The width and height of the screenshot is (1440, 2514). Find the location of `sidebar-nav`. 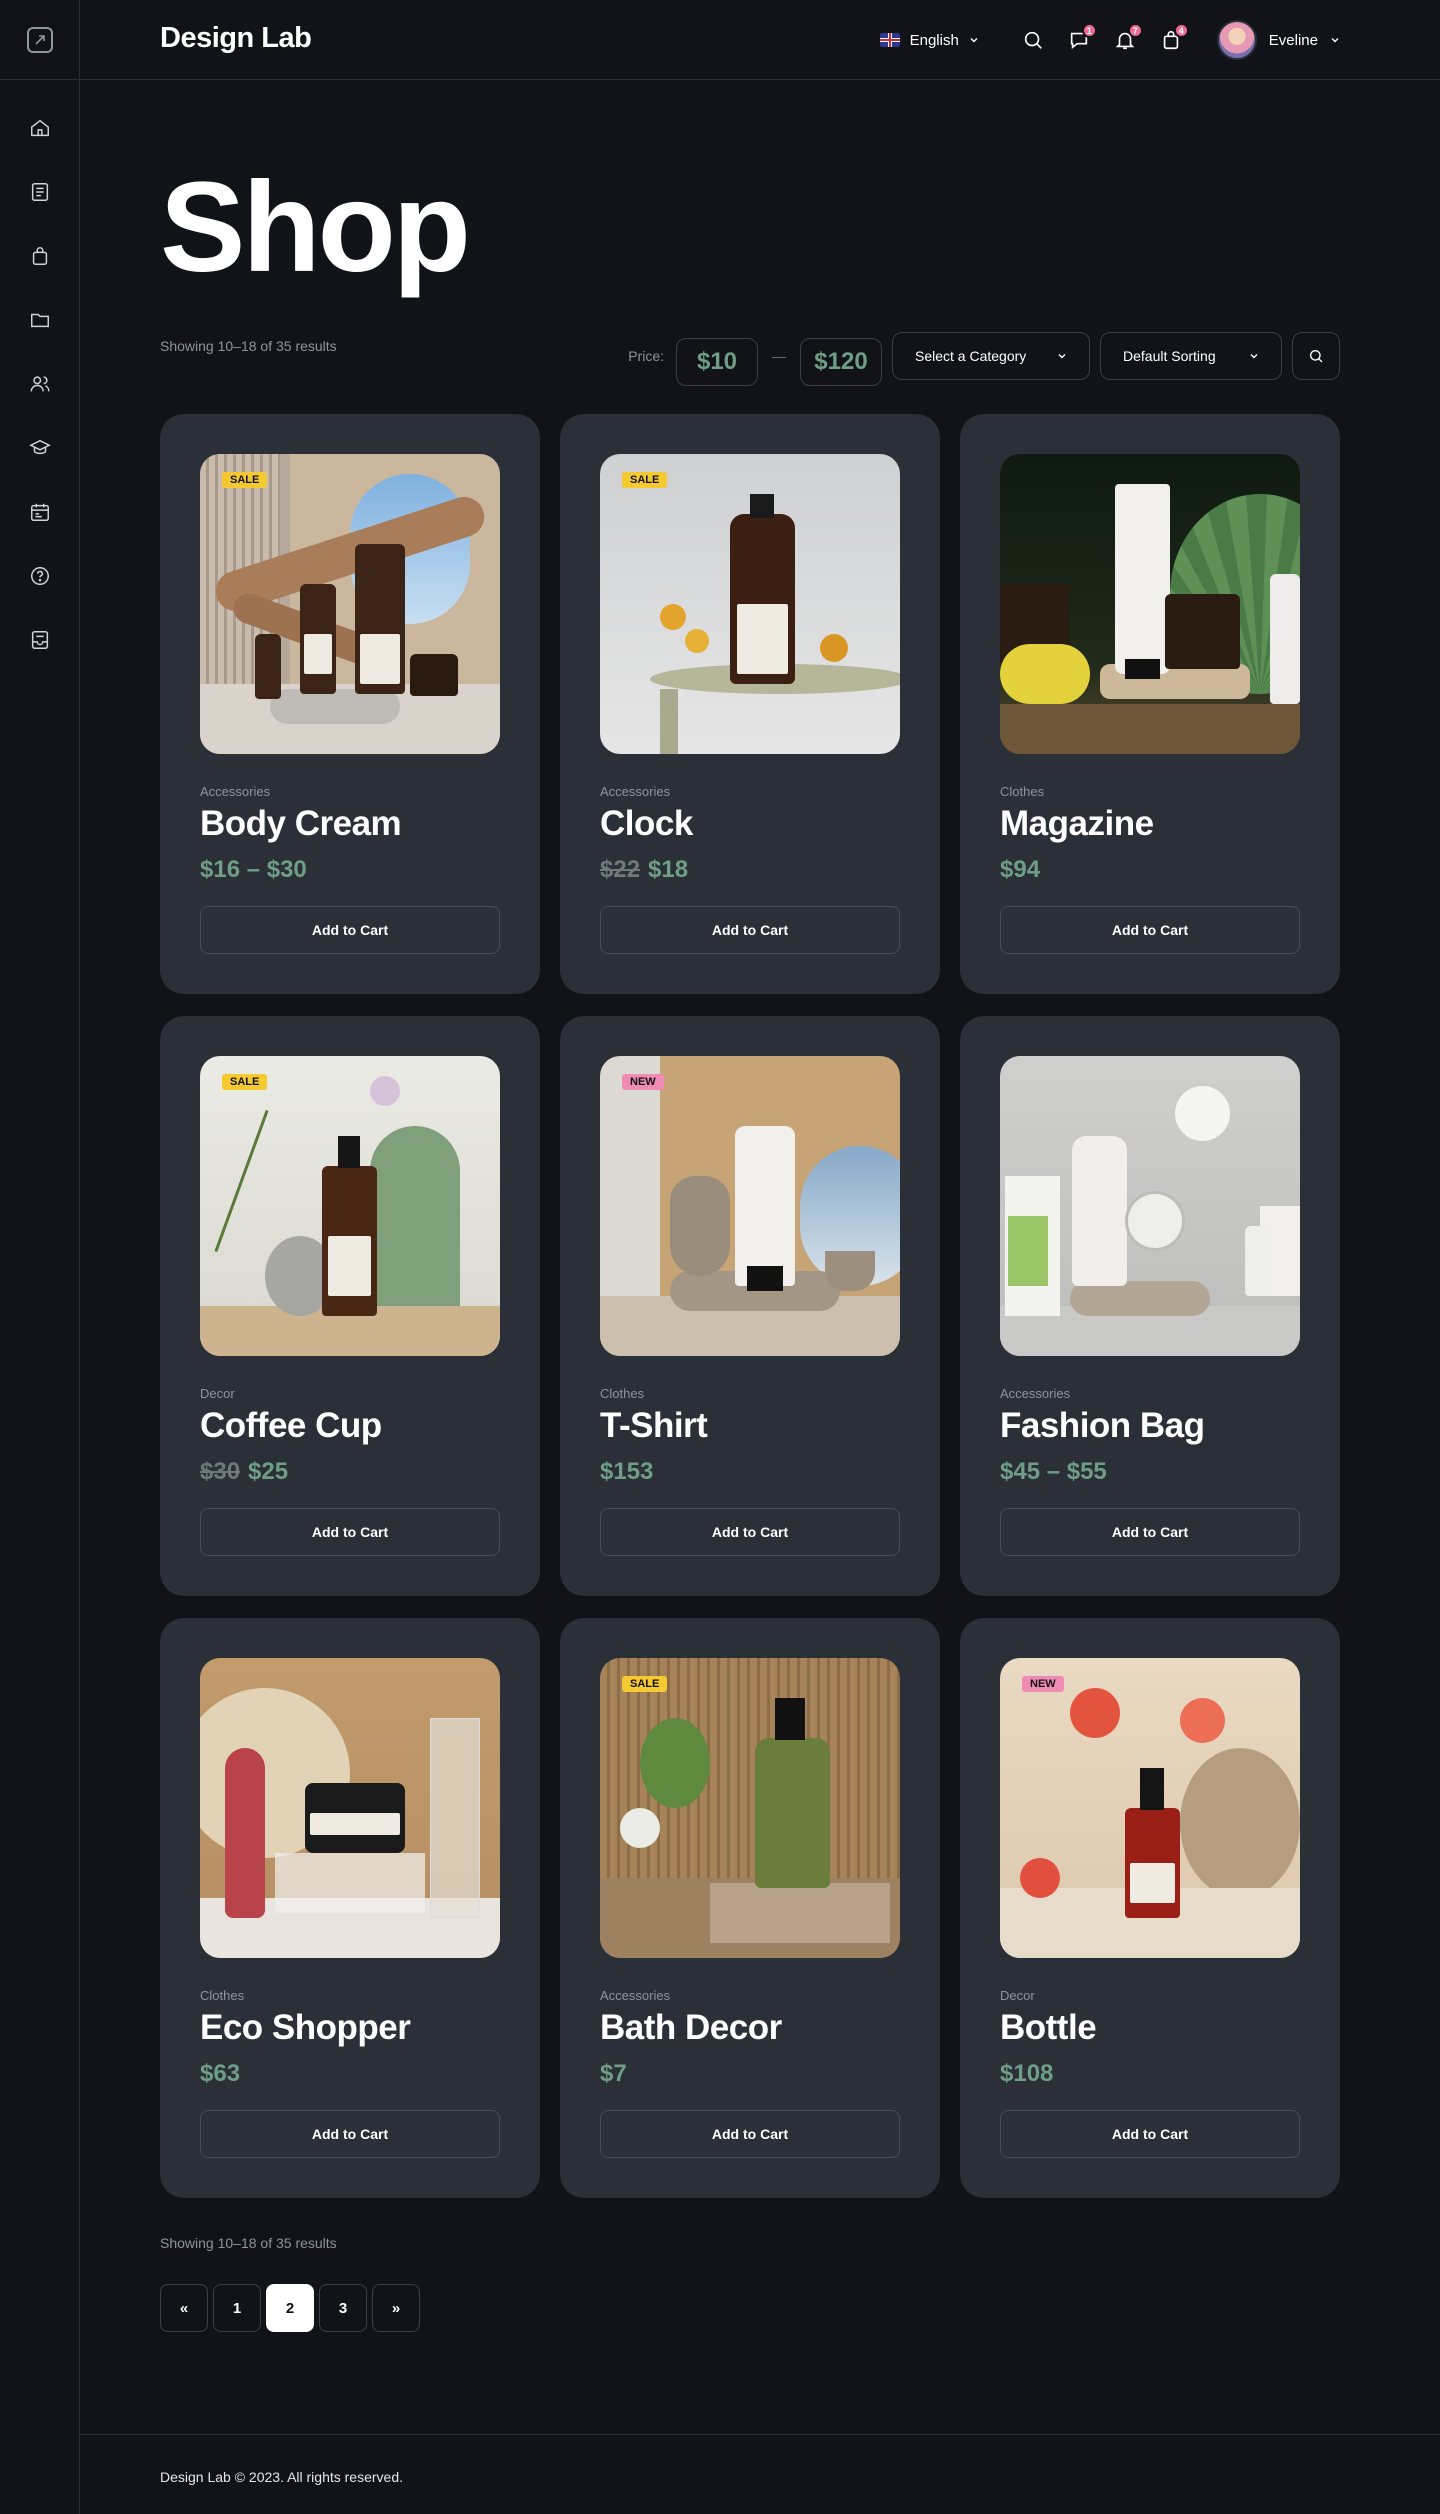

sidebar-nav is located at coordinates (39, 366).